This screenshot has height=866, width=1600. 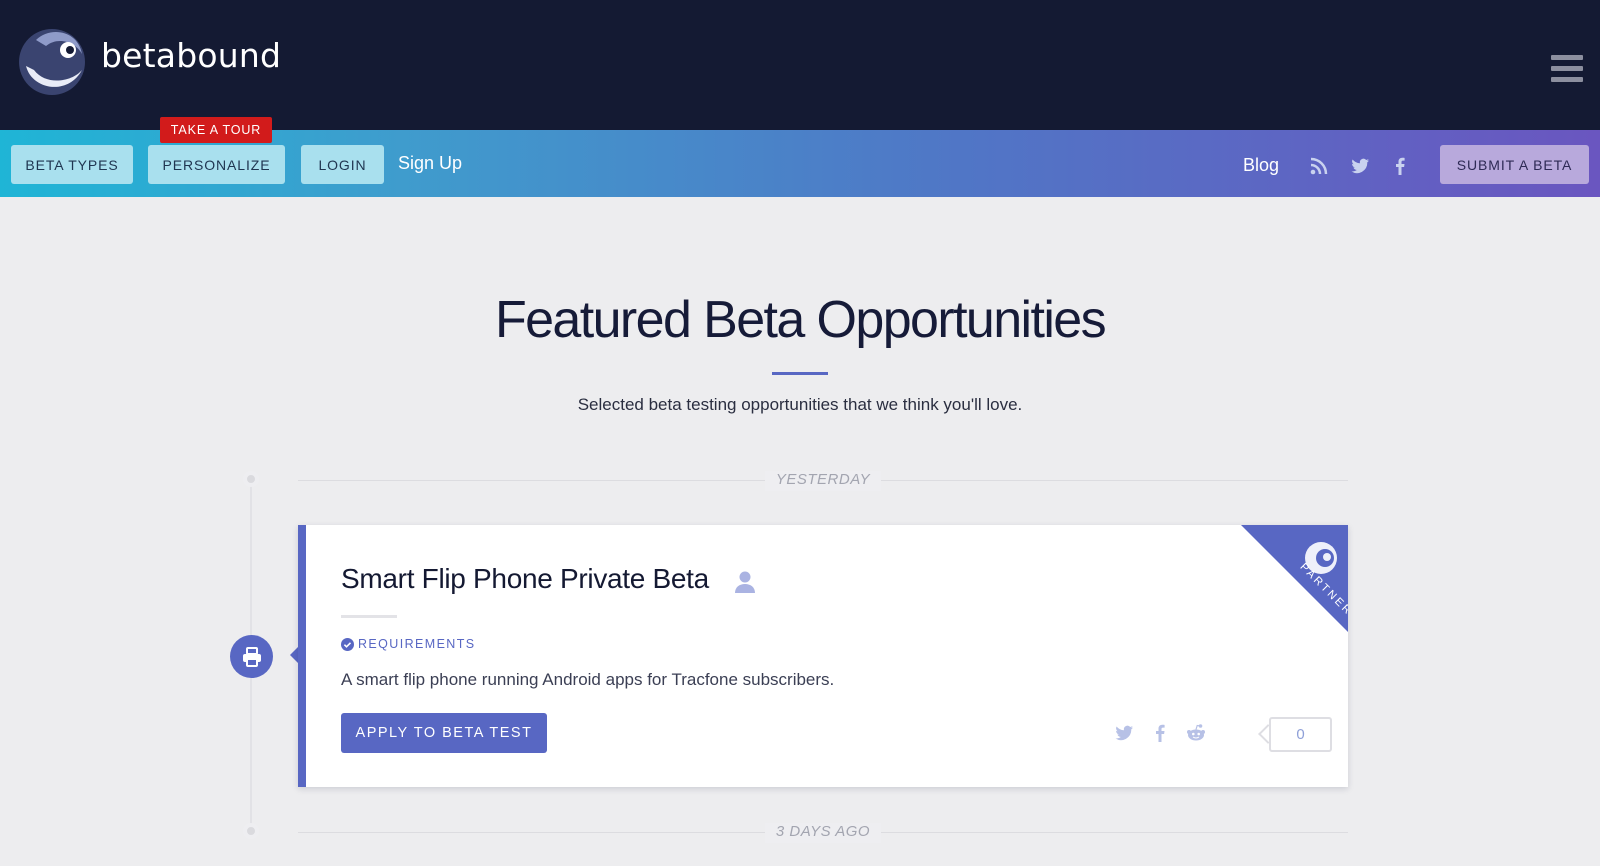 What do you see at coordinates (1196, 733) in the screenshot?
I see `reddit-icon` at bounding box center [1196, 733].